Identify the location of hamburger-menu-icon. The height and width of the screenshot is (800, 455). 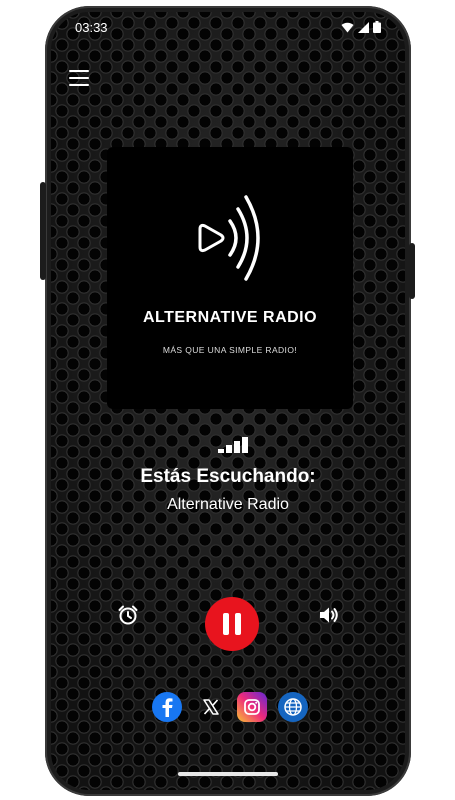
(79, 78).